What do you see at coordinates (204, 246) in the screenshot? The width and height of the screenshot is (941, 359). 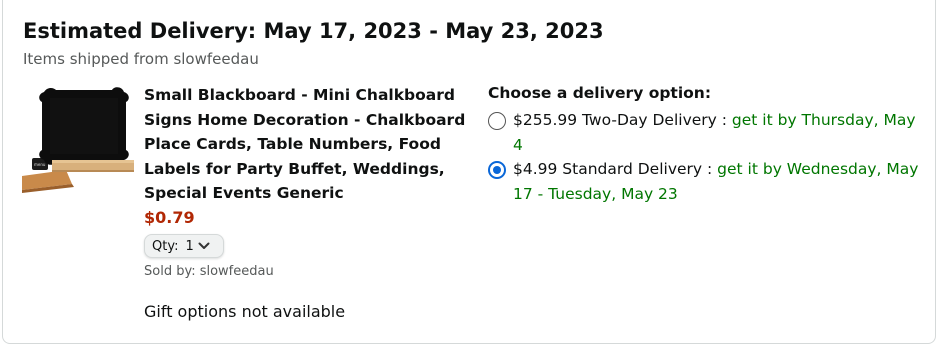 I see `chevron-down-icon` at bounding box center [204, 246].